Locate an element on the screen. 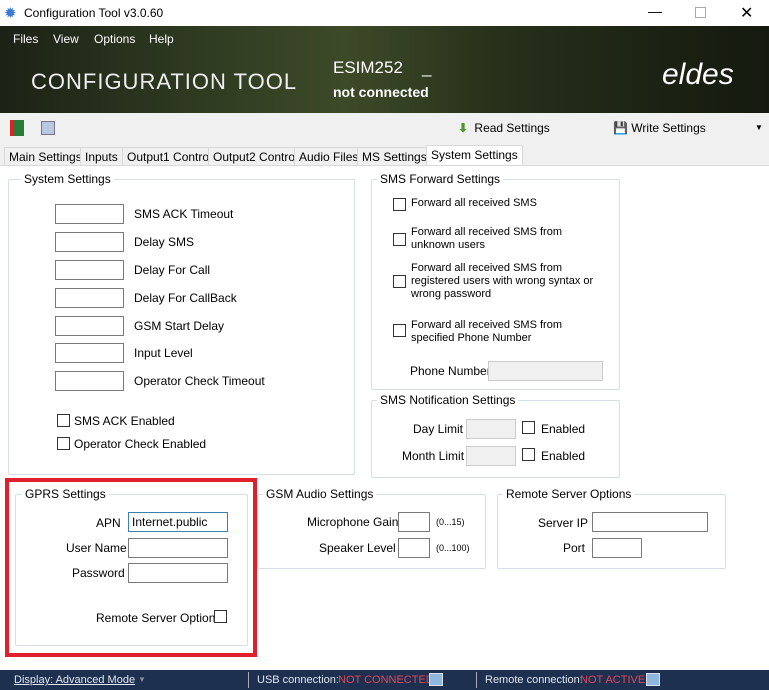 This screenshot has height=690, width=769. write-settings-button: 💾 Write Settings is located at coordinates (659, 128).